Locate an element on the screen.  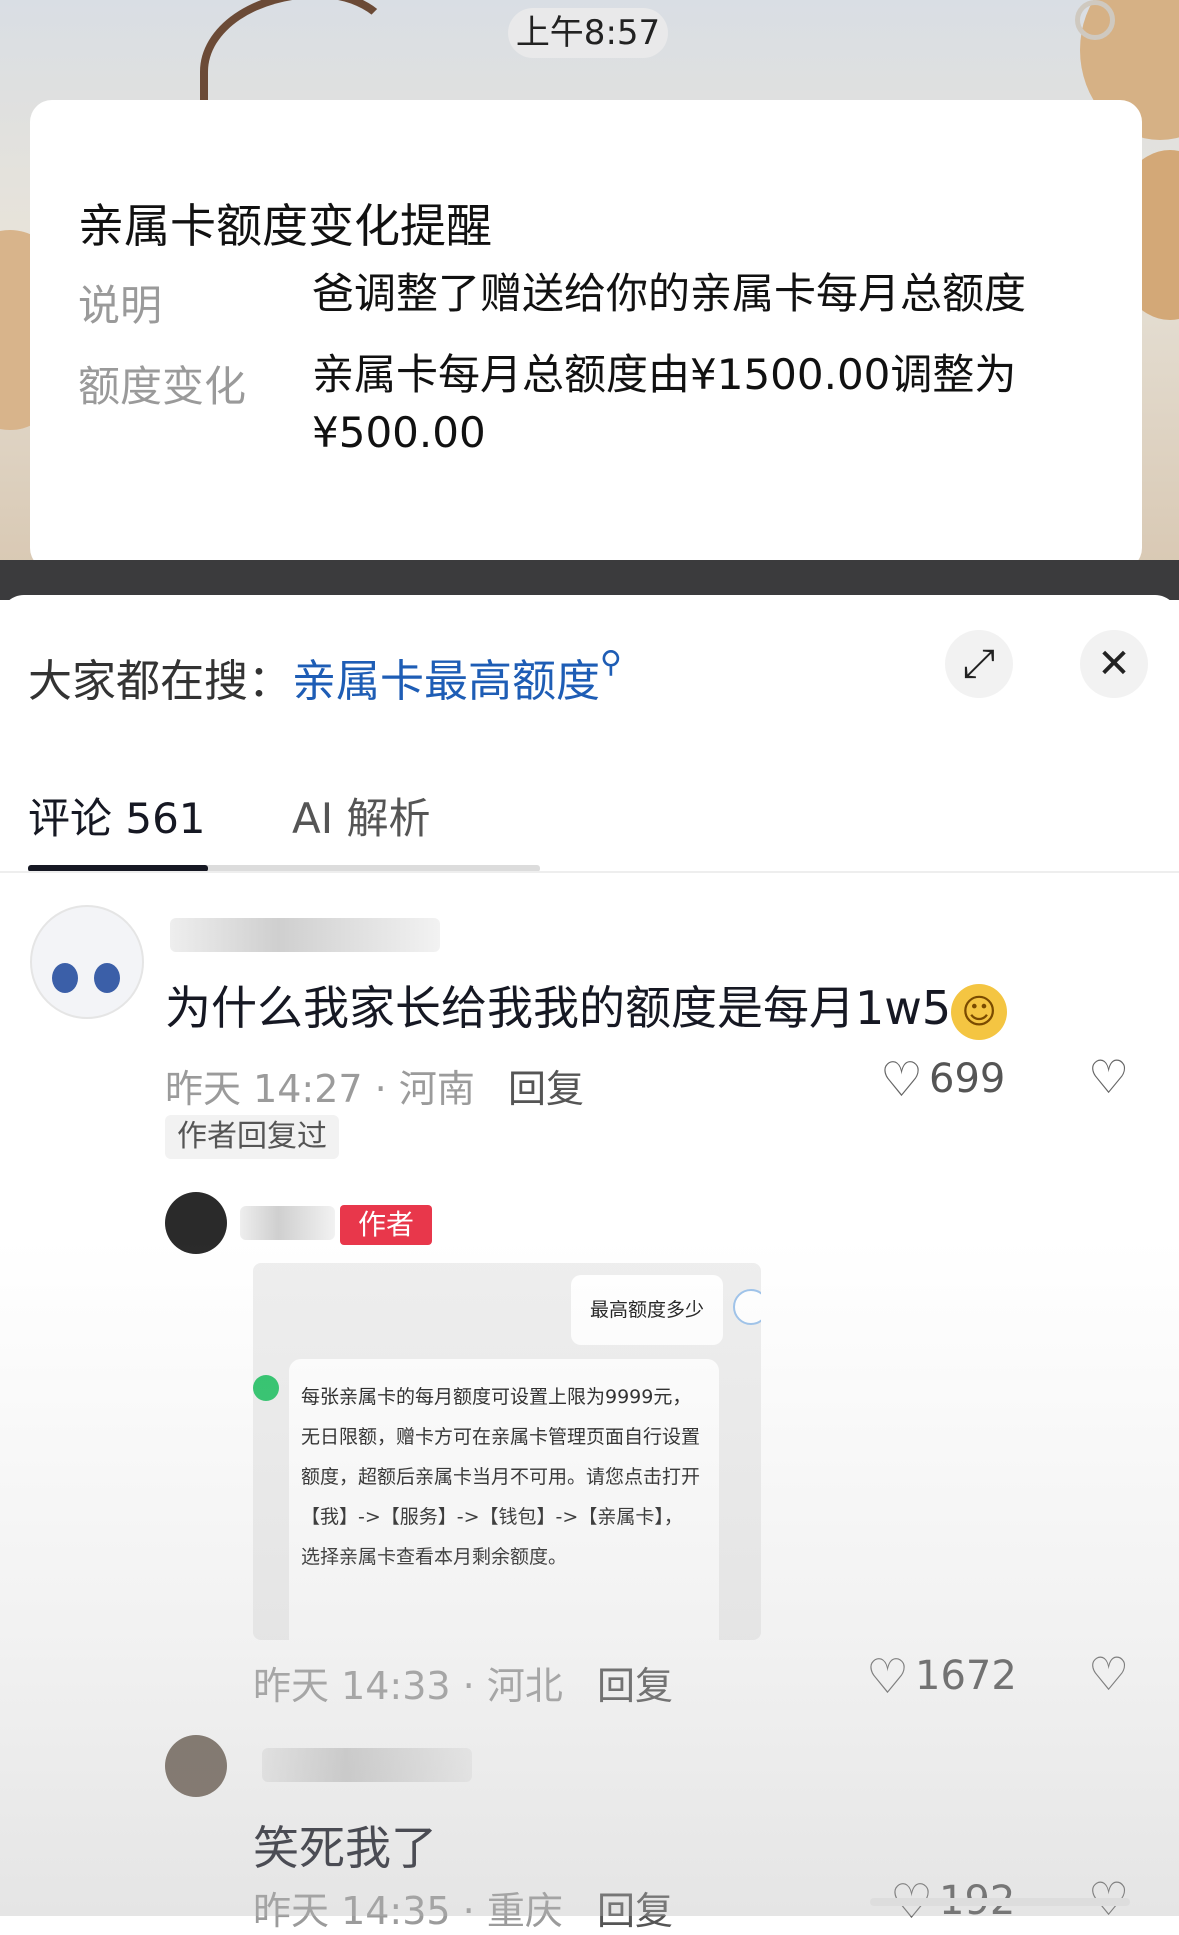
comment-meta: 昨天 14:35 · 重庆 is located at coordinates (408, 1911).